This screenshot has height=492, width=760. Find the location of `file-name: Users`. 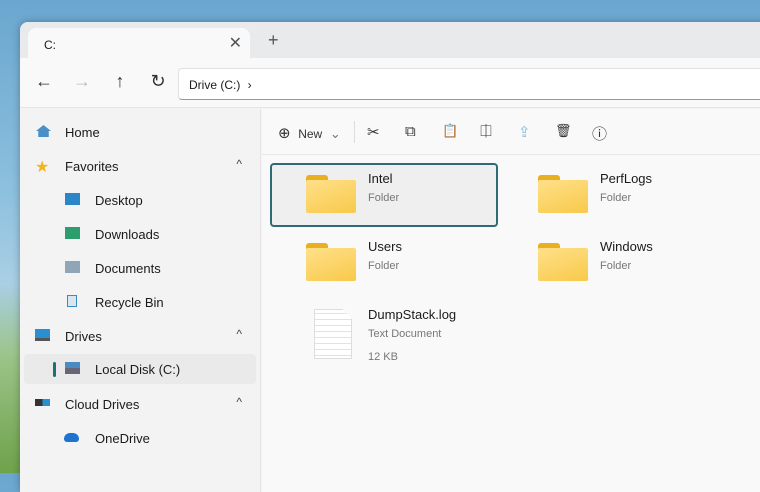

file-name: Users is located at coordinates (385, 246).